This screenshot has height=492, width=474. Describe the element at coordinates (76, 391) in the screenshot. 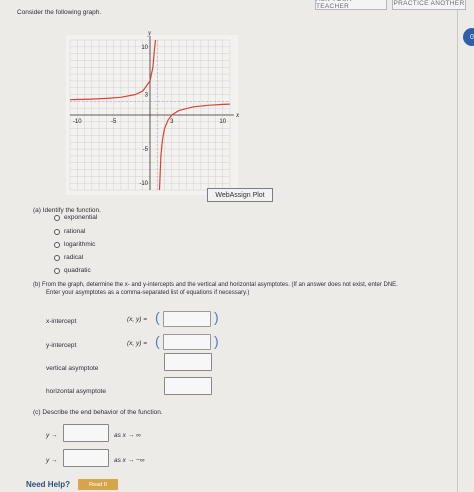

I see `horizontal-asymptote-label: horizontal asymptote` at that location.